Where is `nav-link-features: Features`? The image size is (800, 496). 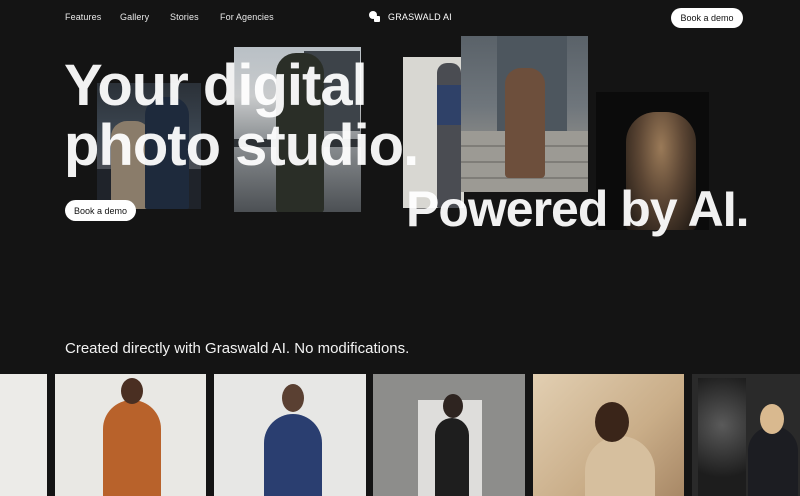 nav-link-features: Features is located at coordinates (83, 17).